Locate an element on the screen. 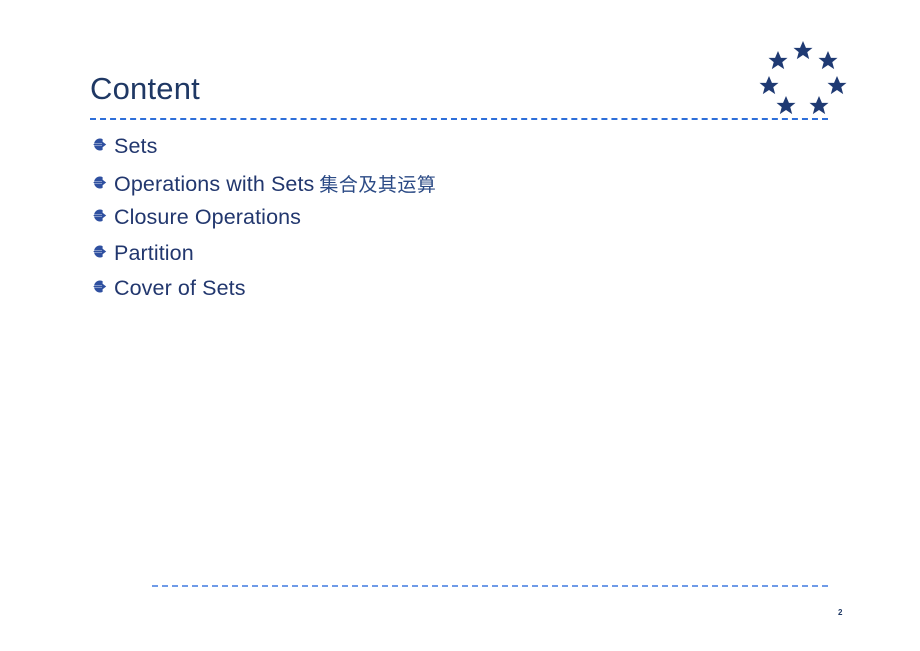  page-title: Content is located at coordinates (145, 88).